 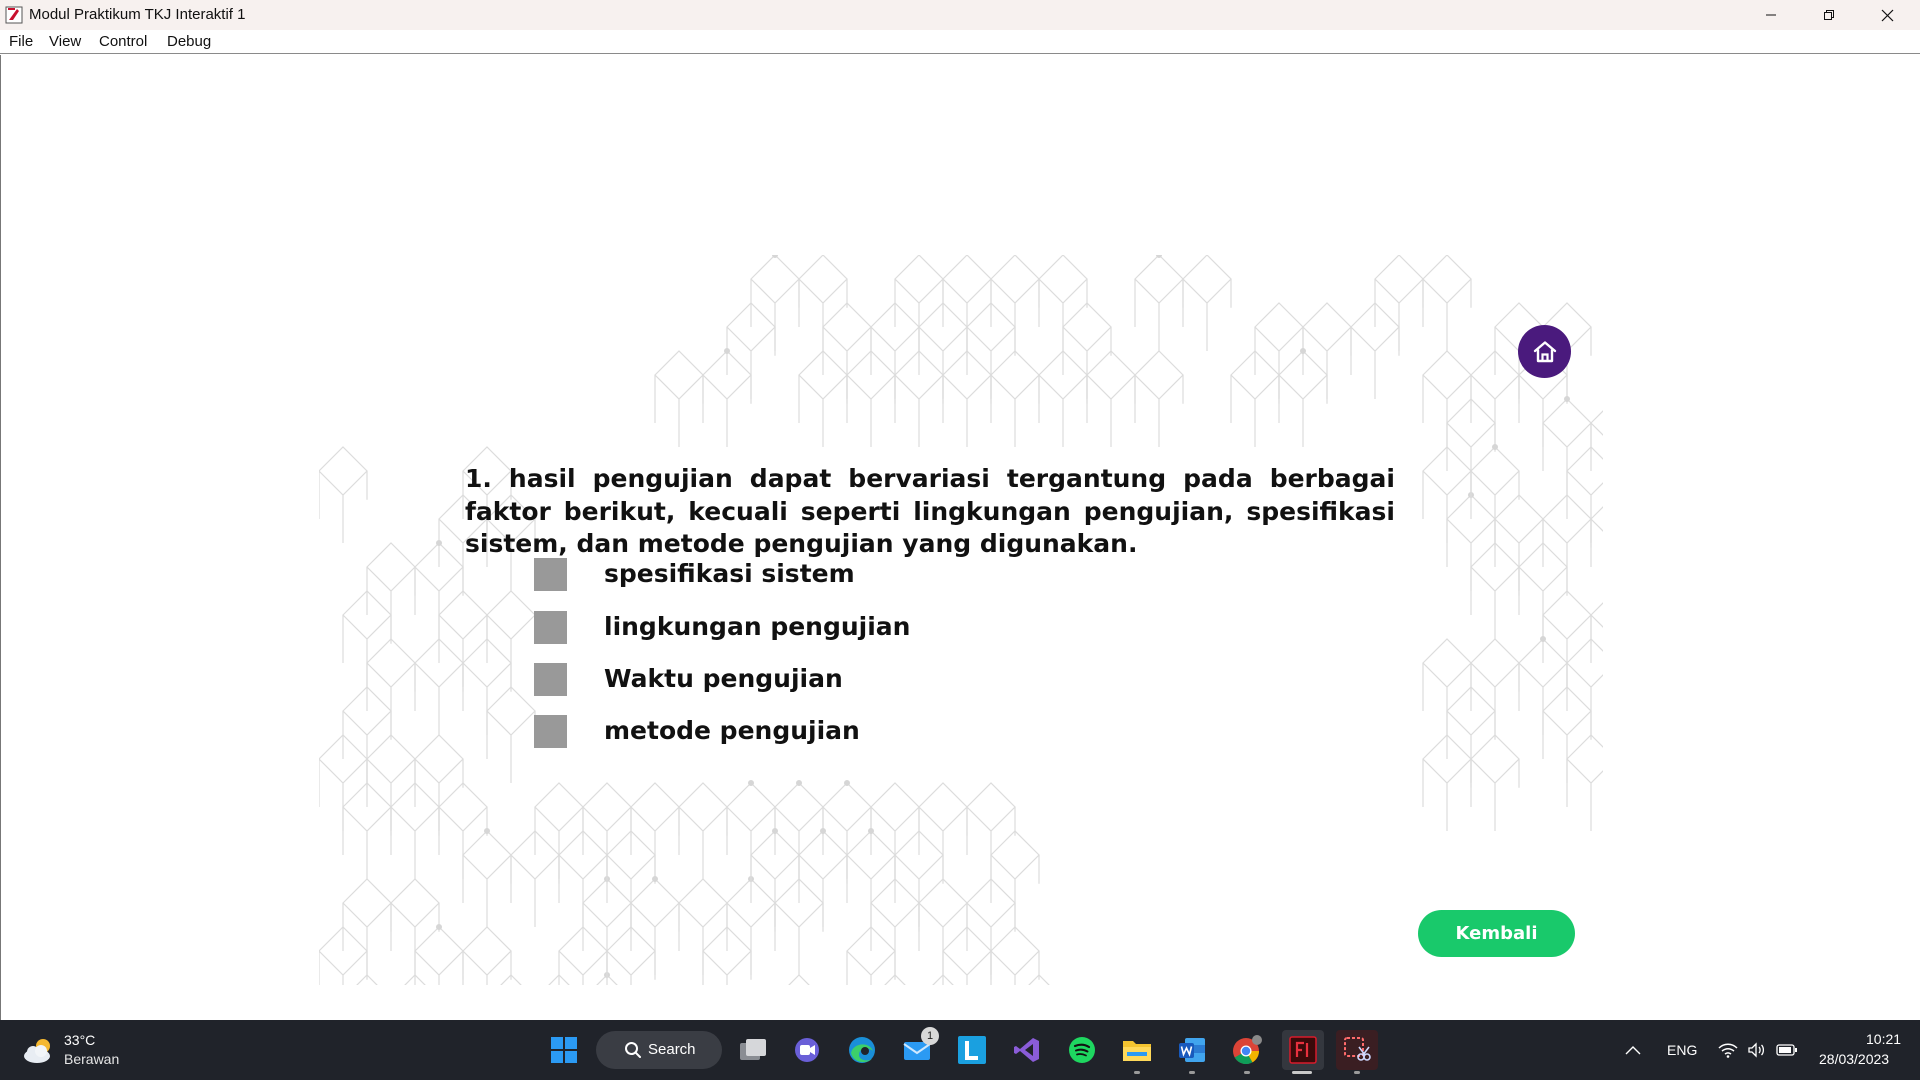 I want to click on visual-studio-icon, so click(x=1026, y=1050).